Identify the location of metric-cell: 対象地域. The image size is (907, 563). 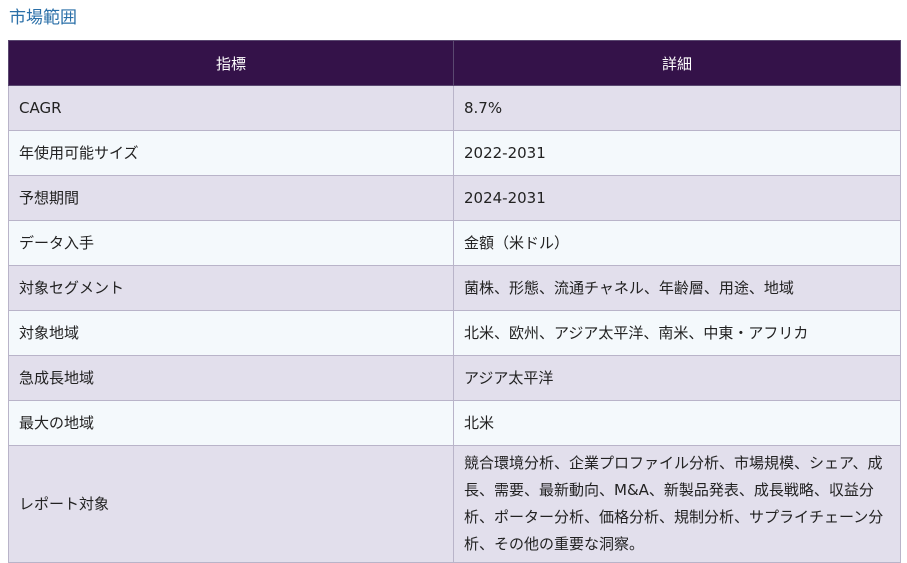
(231, 333).